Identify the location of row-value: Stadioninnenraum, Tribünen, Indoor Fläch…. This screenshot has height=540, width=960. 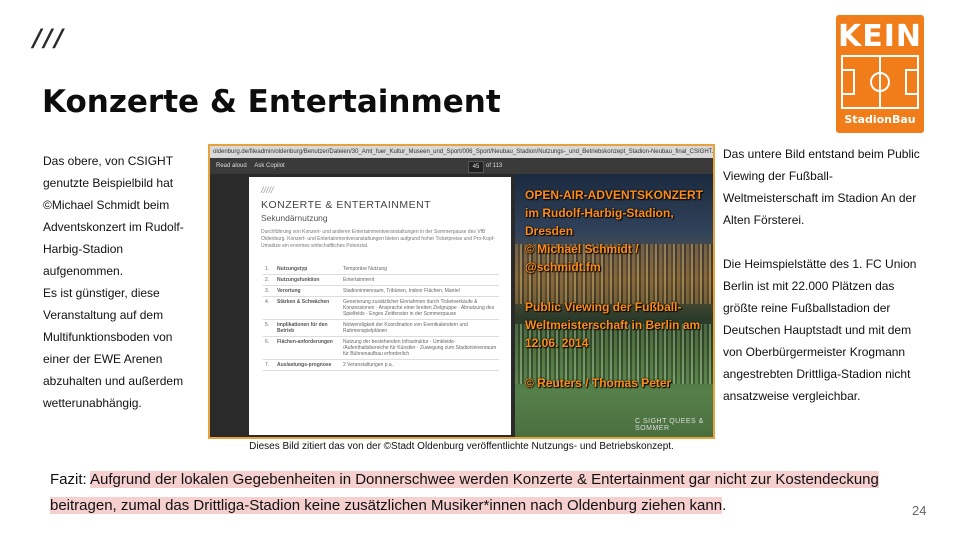
(420, 291).